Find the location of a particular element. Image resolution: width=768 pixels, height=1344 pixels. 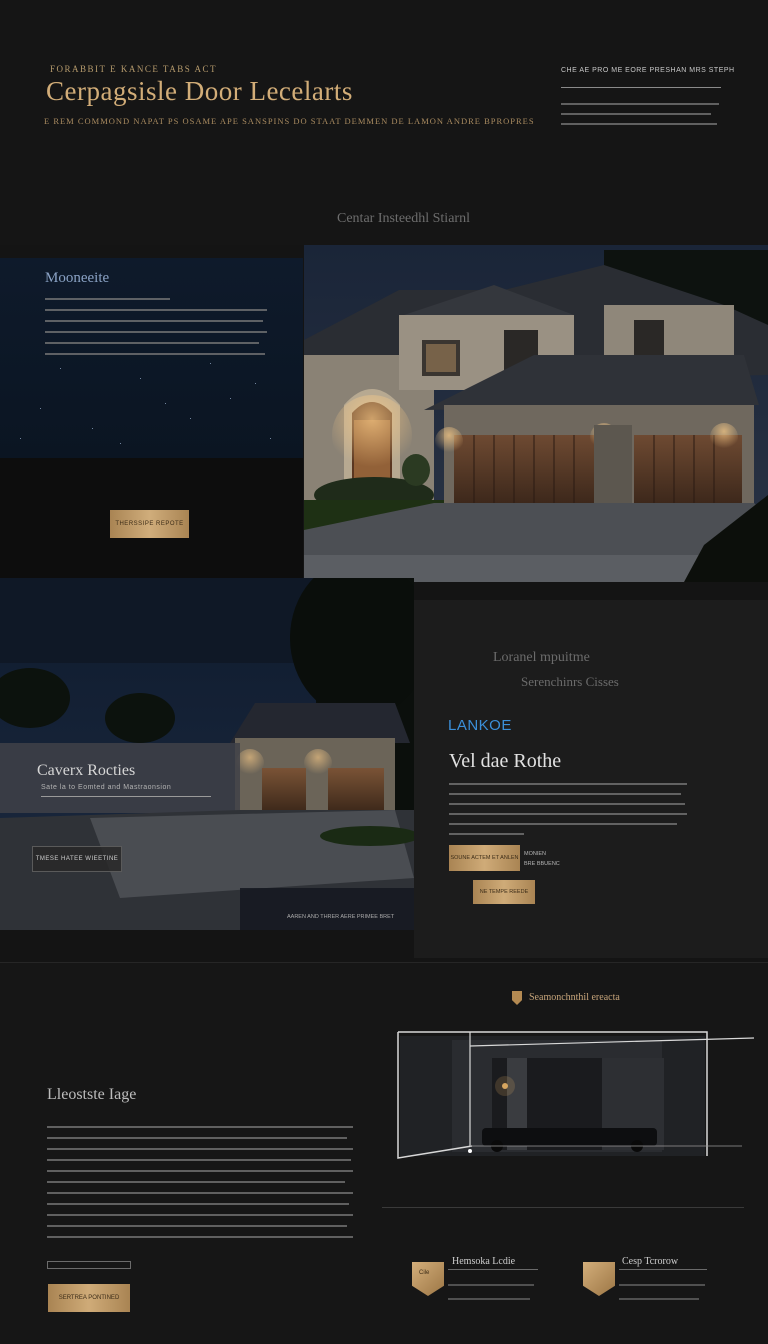

bottom-cta-button: SERTREA PONTINED is located at coordinates (89, 1298).